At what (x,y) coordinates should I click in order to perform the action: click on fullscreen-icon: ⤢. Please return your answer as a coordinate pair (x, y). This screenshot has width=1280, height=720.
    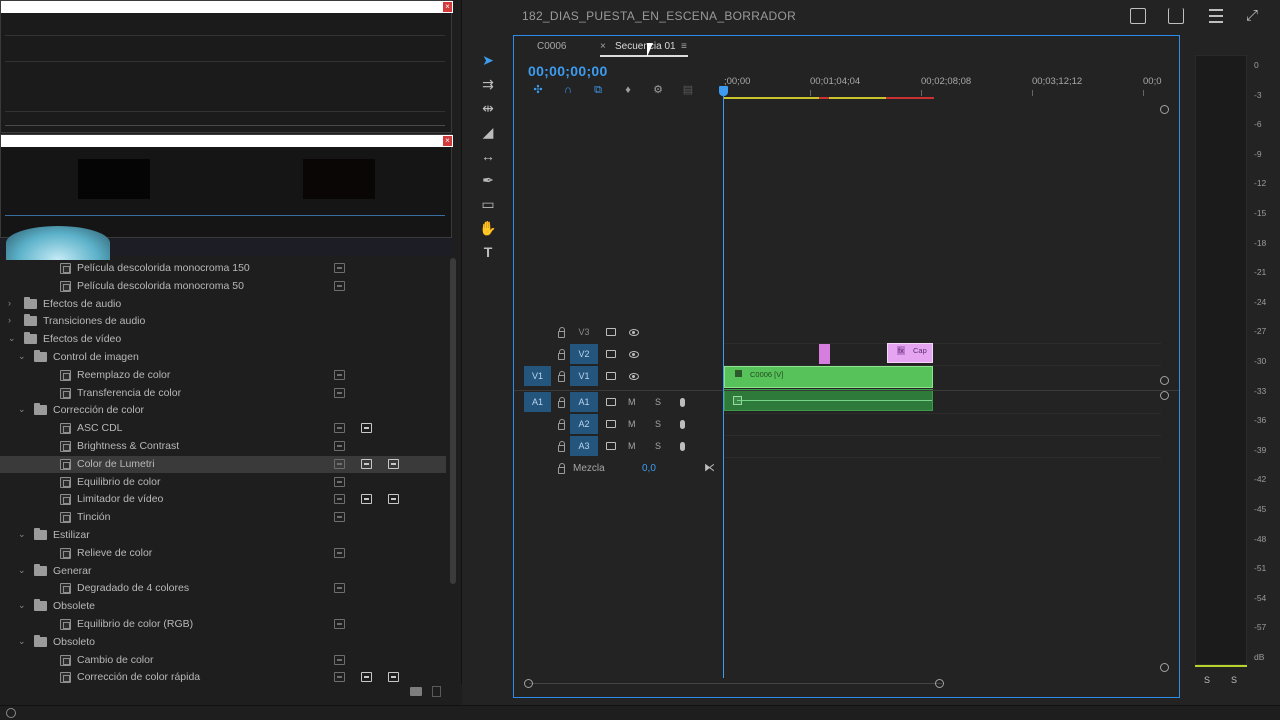
    Looking at the image, I should click on (1252, 15).